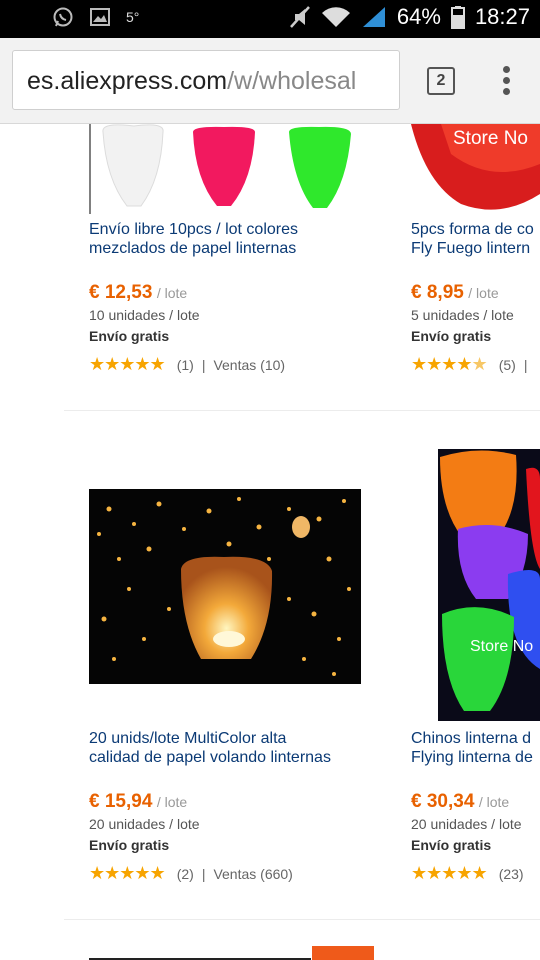 This screenshot has width=540, height=960. I want to click on product-title: Chinos linterna d Flying linterna de, so click(472, 748).